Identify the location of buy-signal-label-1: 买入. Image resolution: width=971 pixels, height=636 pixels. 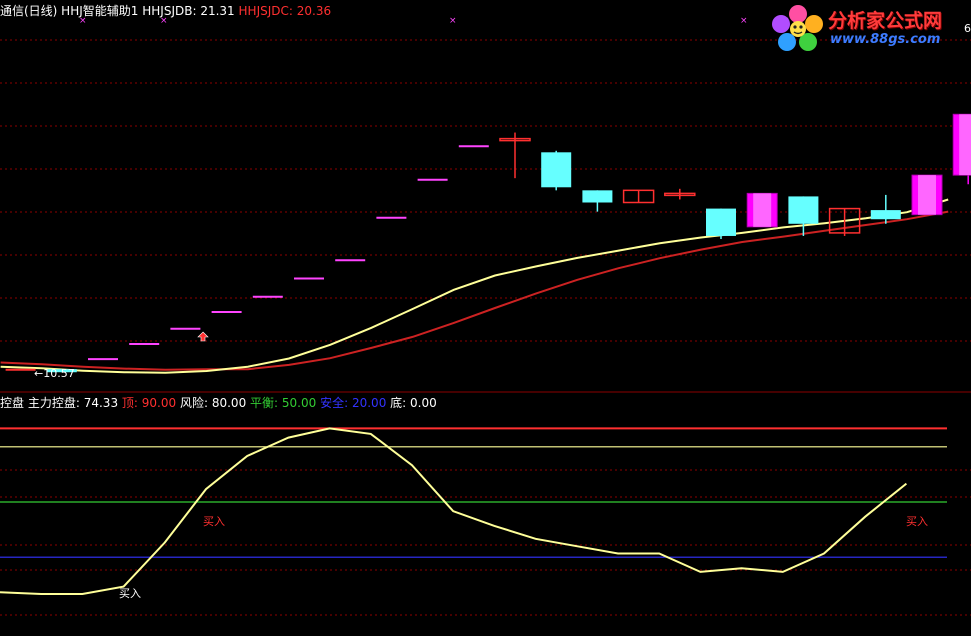
(214, 521).